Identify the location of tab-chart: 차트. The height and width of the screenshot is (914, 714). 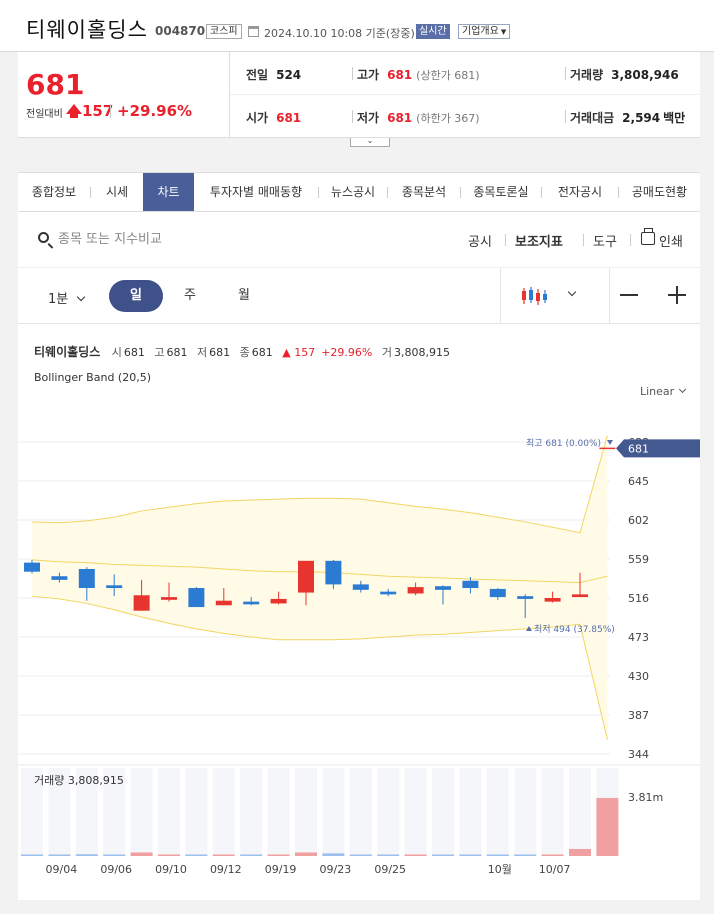
(168, 192).